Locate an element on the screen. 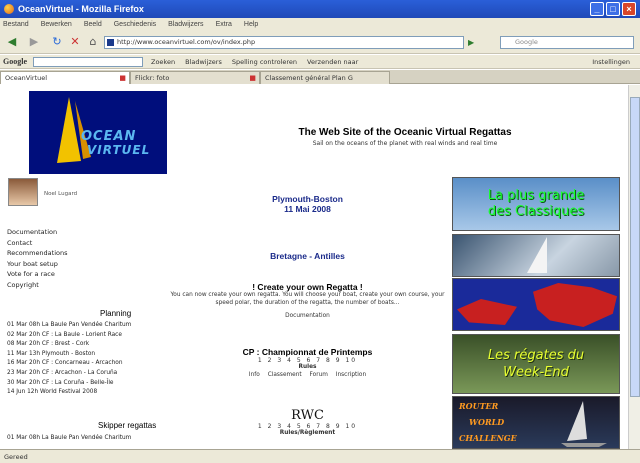 This screenshot has width=640, height=463. planning-item: 23 Mar 20h CF : Arcachon - La Coruña is located at coordinates (69, 374).